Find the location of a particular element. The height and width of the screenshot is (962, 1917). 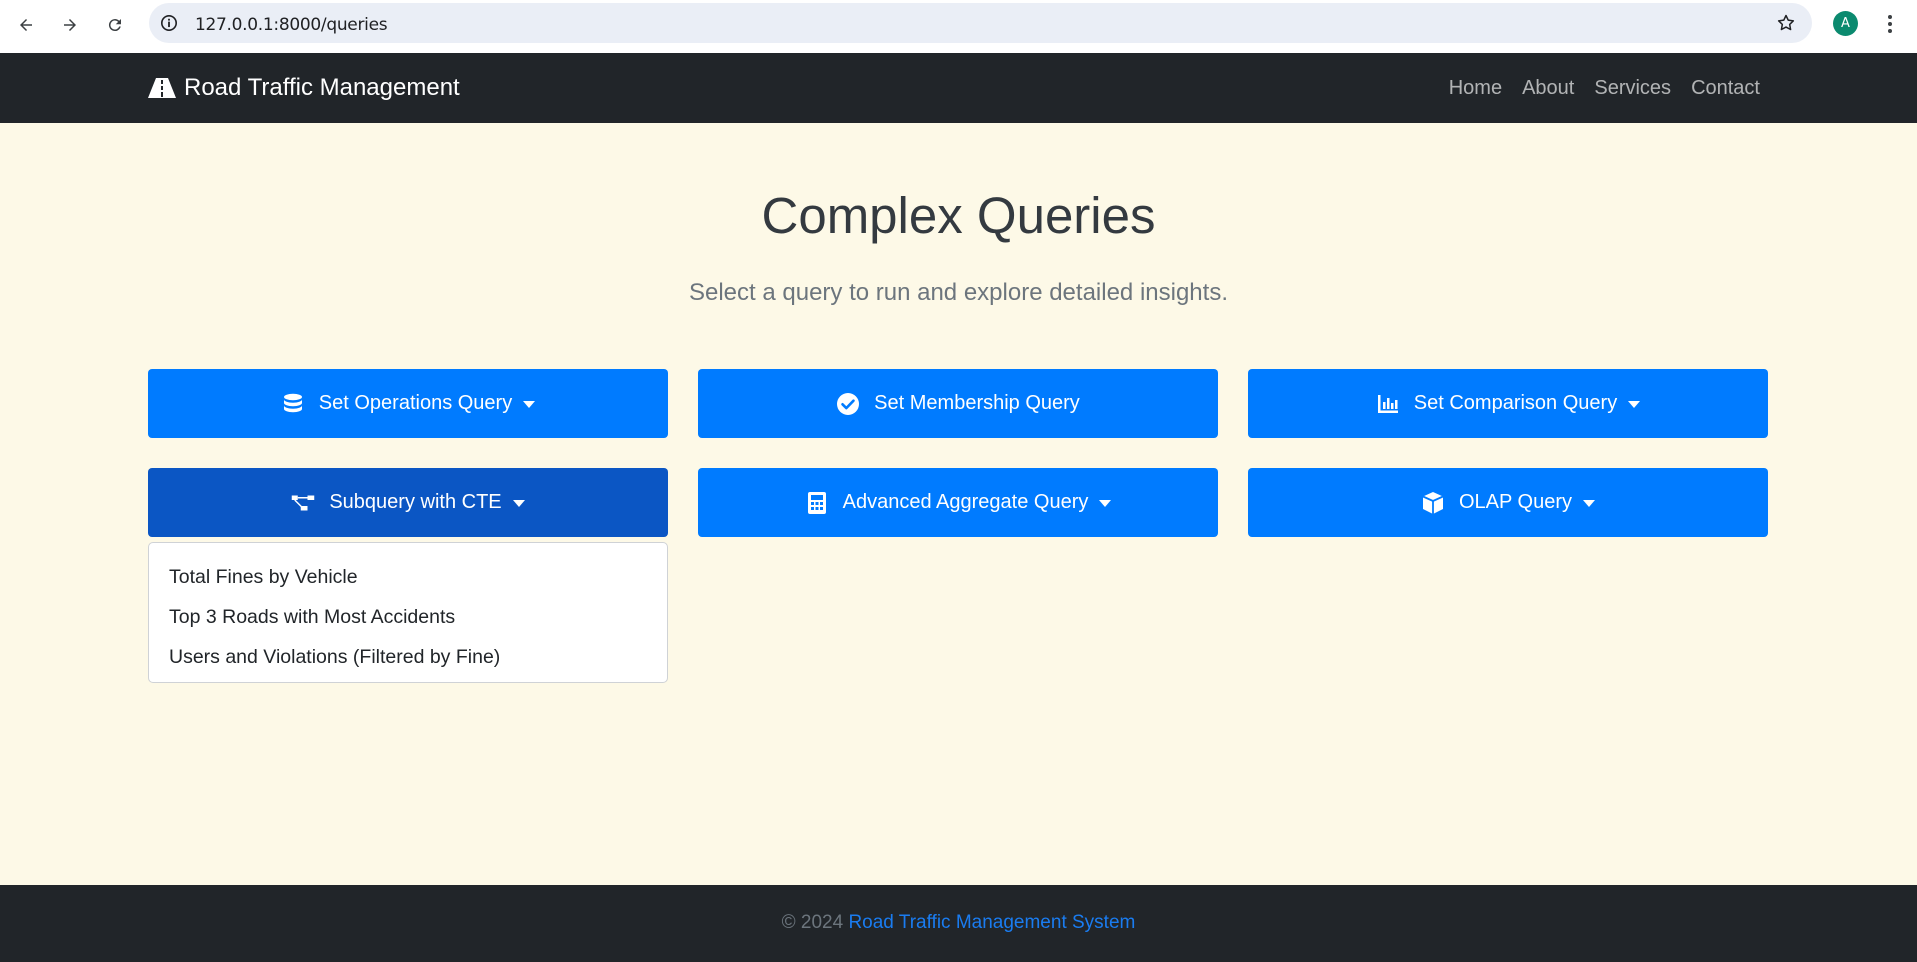

calculator-icon is located at coordinates (817, 503).